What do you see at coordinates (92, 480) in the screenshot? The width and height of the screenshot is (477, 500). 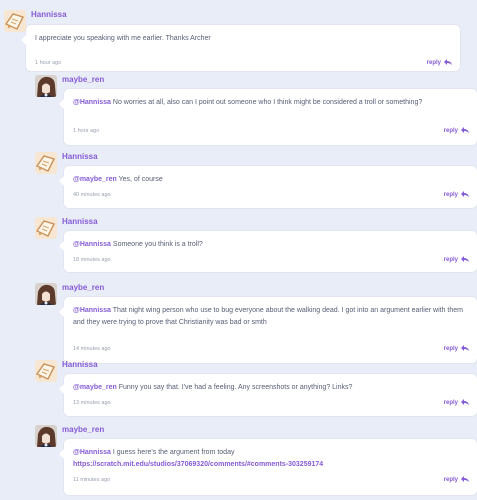 I see `comment-timestamp: 11 minutes ago` at bounding box center [92, 480].